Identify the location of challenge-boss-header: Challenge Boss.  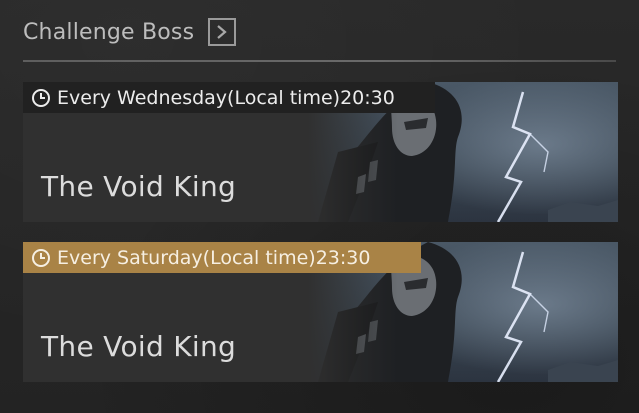
(130, 32).